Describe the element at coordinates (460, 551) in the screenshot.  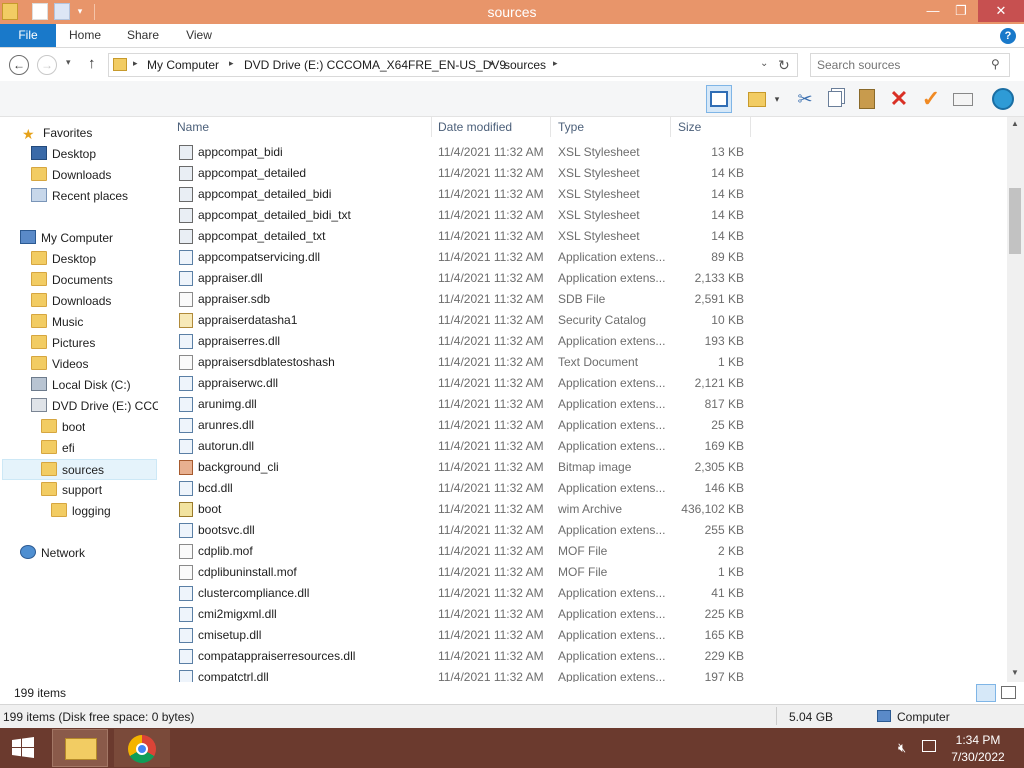
I see `file-row: cdplib.mof 11/4/2021 11:32 AM MOF File 2 KB` at that location.